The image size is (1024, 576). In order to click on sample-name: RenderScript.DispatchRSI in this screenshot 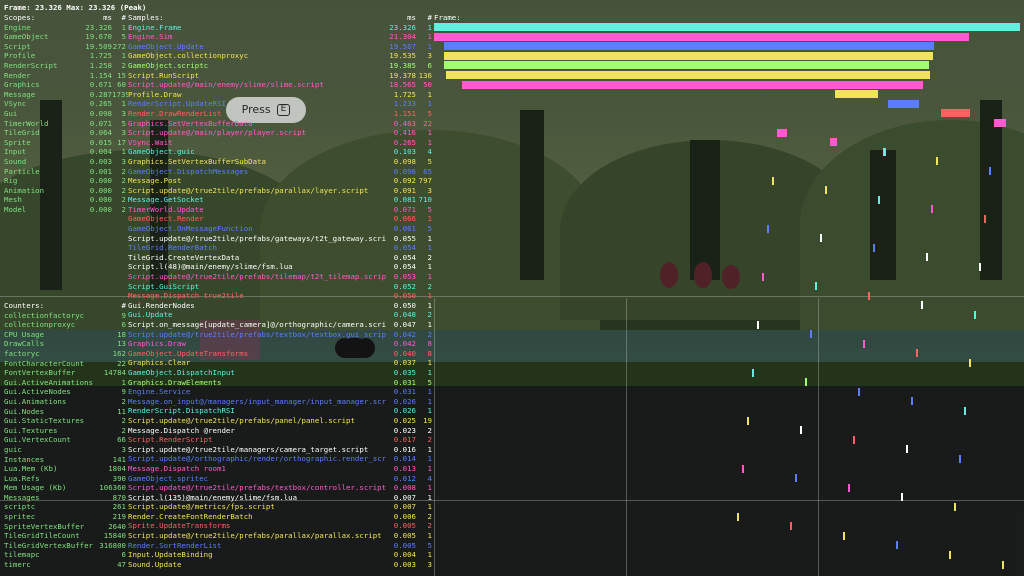, I will do `click(181, 411)`.